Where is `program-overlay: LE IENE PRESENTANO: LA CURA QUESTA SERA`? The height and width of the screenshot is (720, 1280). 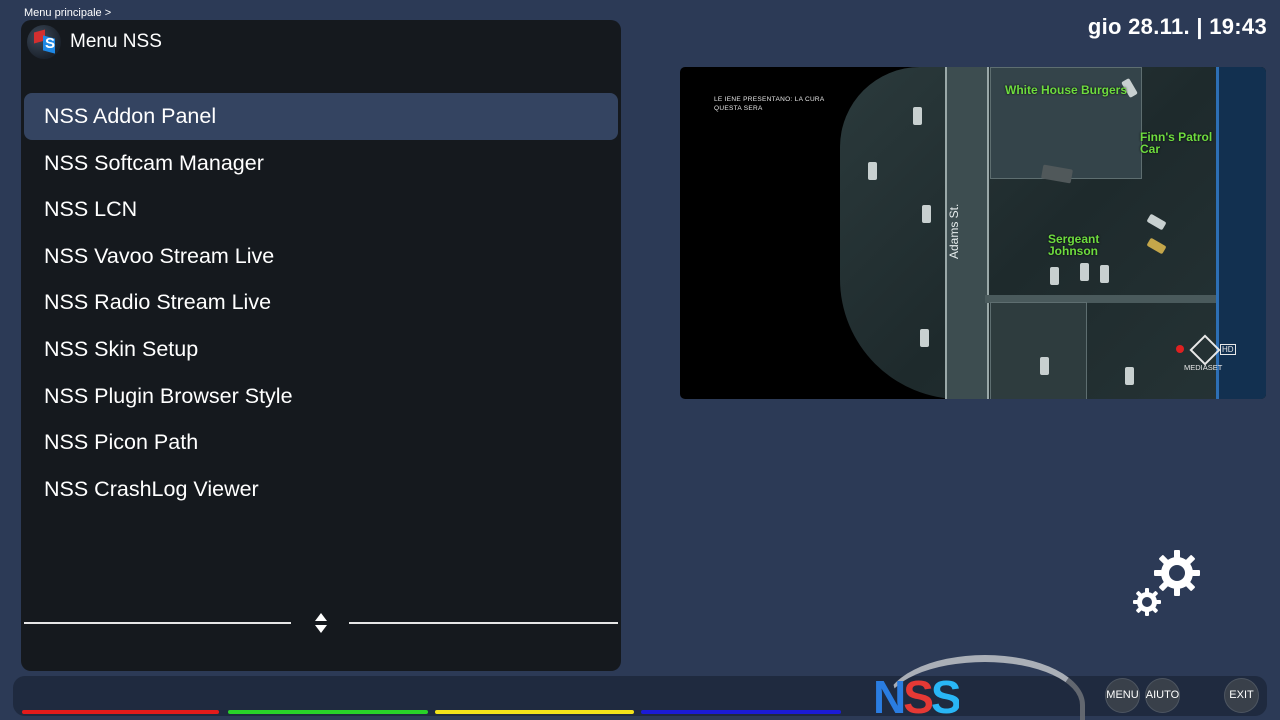
program-overlay: LE IENE PRESENTANO: LA CURA QUESTA SERA is located at coordinates (769, 104).